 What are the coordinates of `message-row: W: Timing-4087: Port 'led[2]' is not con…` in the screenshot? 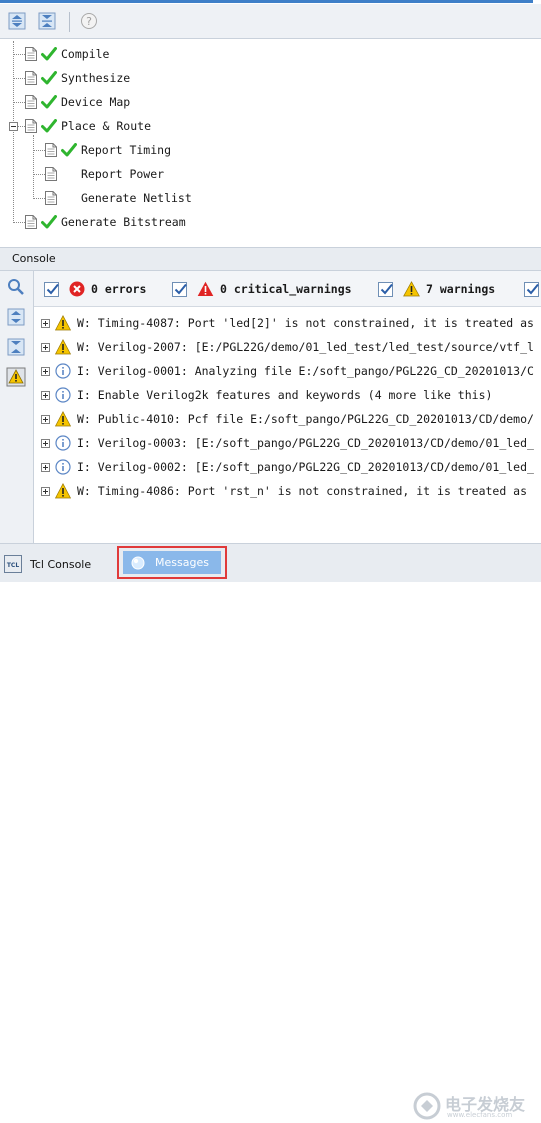 It's located at (287, 323).